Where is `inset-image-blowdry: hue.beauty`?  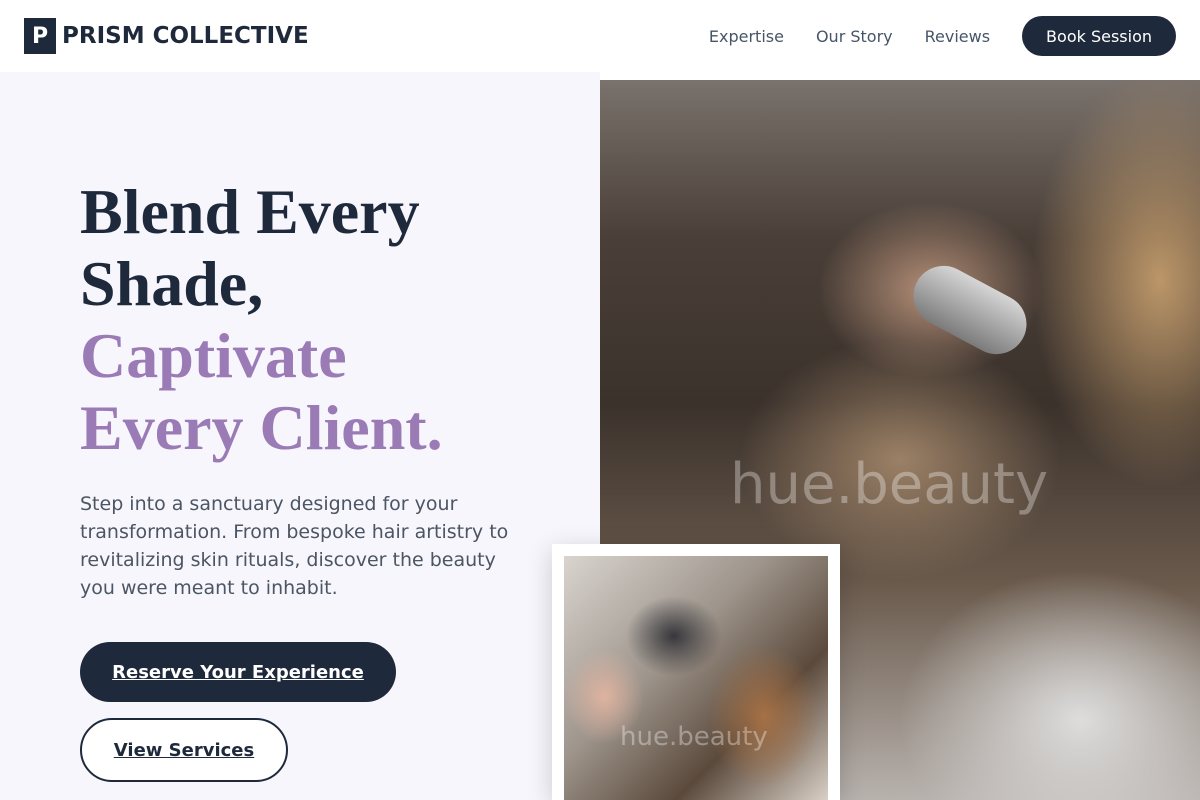 inset-image-blowdry: hue.beauty is located at coordinates (696, 678).